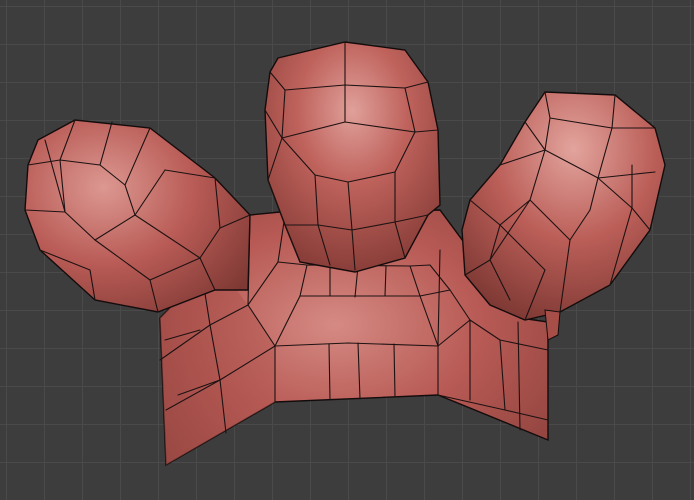 The width and height of the screenshot is (694, 500). What do you see at coordinates (563, 206) in the screenshot?
I see `right-arm-mesh` at bounding box center [563, 206].